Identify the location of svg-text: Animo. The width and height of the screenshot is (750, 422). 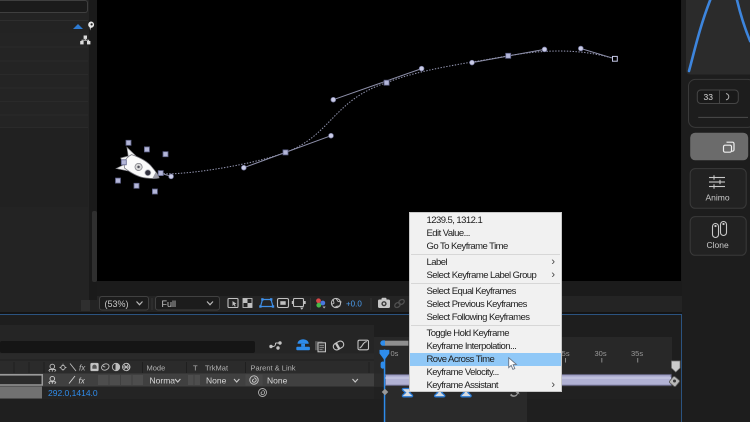
(718, 198).